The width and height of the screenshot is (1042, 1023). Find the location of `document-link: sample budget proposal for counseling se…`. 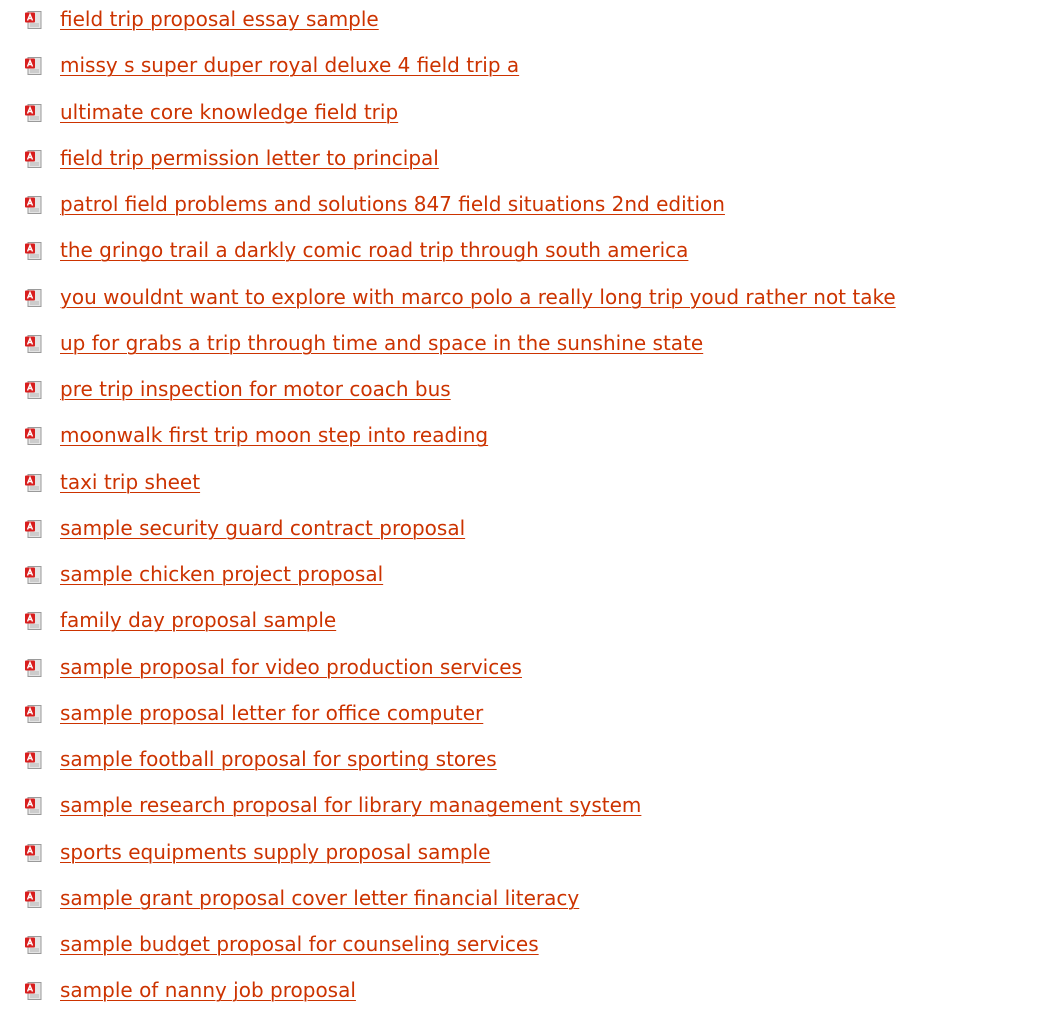

document-link: sample budget proposal for counseling se… is located at coordinates (299, 944).